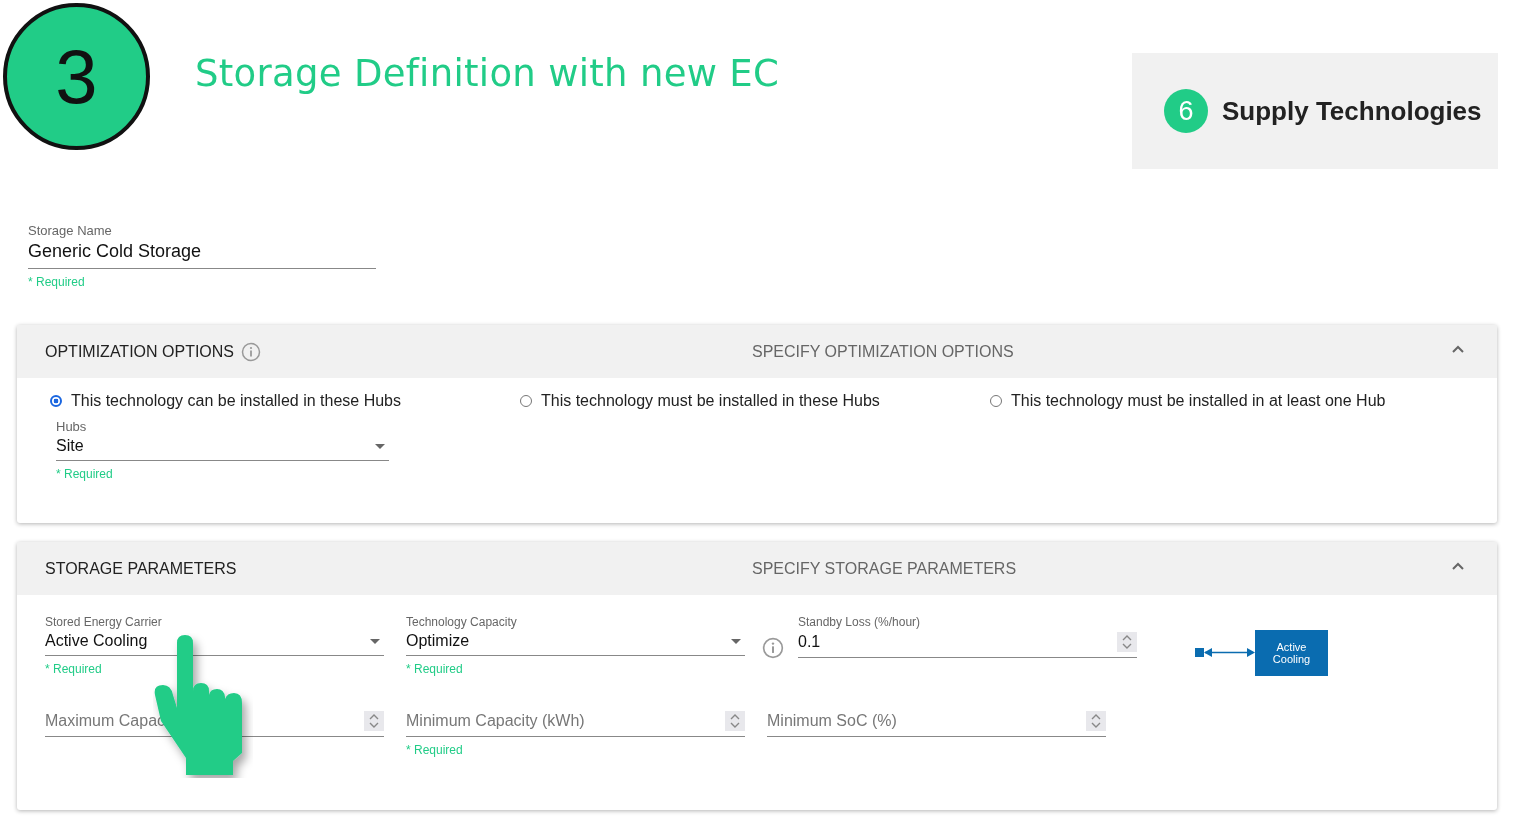 The height and width of the screenshot is (824, 1515). What do you see at coordinates (860, 622) in the screenshot?
I see `field-label: Standby Loss (%/hour)` at bounding box center [860, 622].